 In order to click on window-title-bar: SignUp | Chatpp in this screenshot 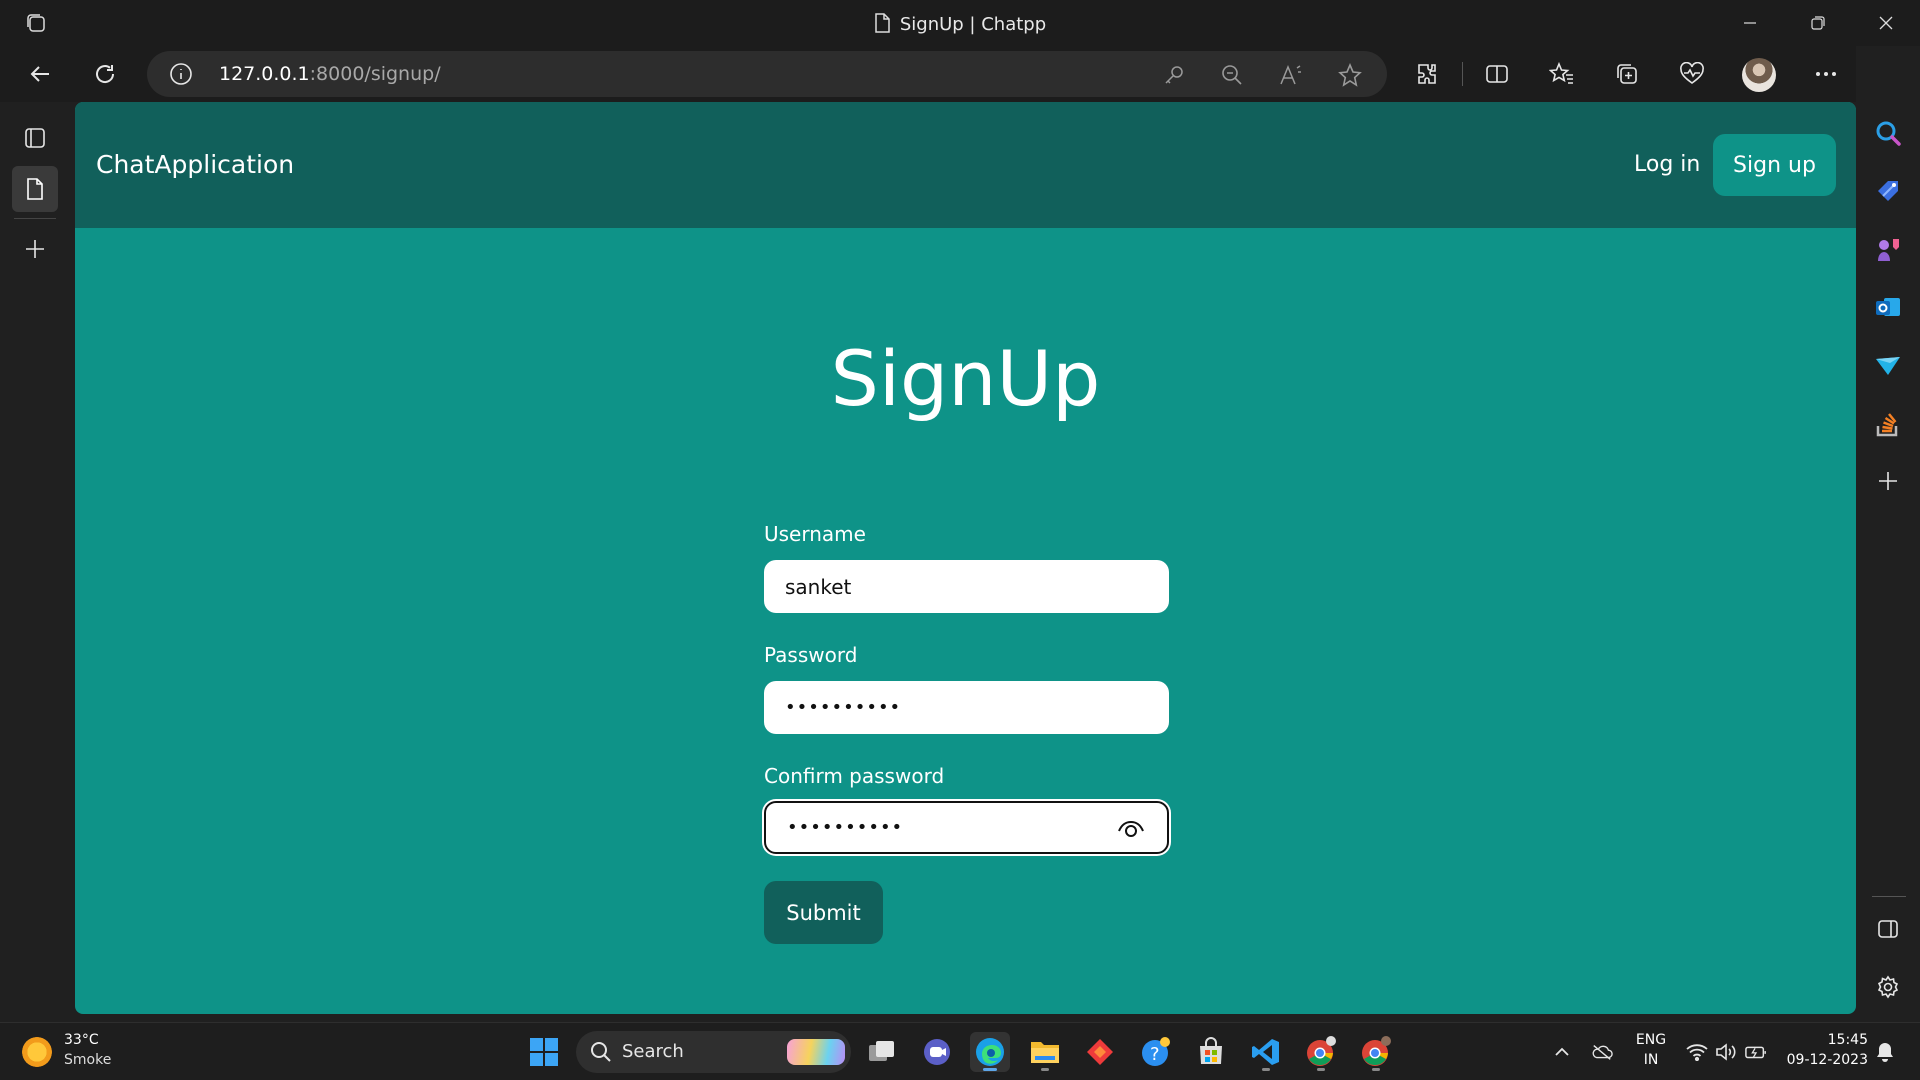, I will do `click(960, 23)`.